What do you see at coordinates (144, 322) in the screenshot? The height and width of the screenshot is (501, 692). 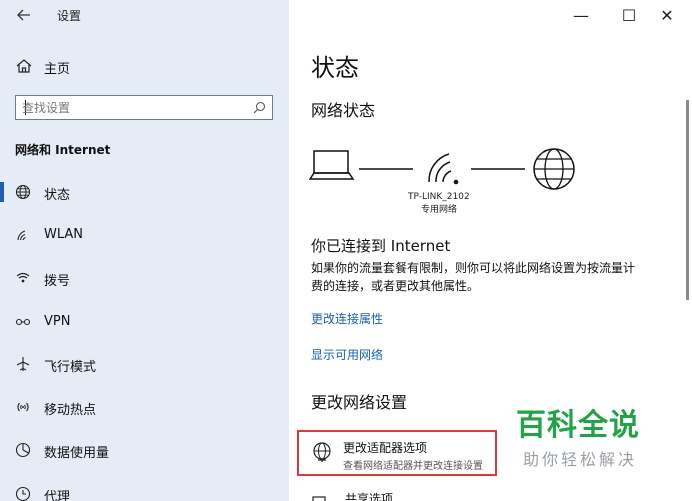 I see `sidebar-item-vpn: VPN` at bounding box center [144, 322].